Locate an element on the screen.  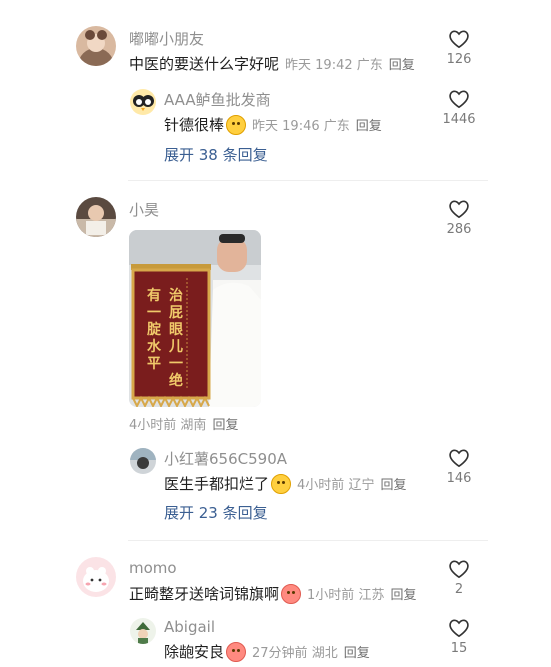
comment-location: 湖南 is located at coordinates (193, 425).